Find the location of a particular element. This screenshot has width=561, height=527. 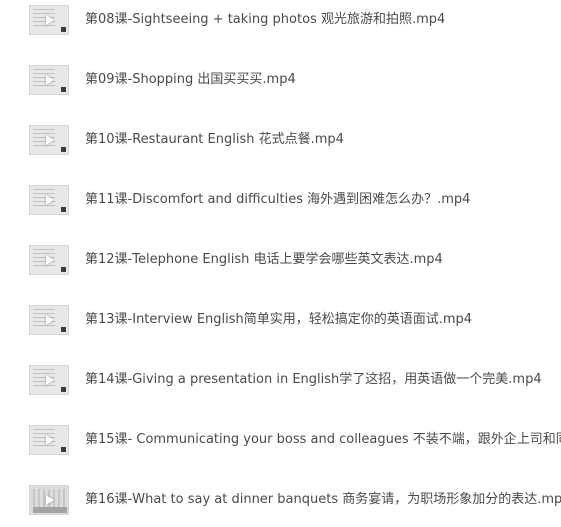

file-item: 第12课-Telephone English 电话上要学会哪些英文表达.mp4 is located at coordinates (280, 265).